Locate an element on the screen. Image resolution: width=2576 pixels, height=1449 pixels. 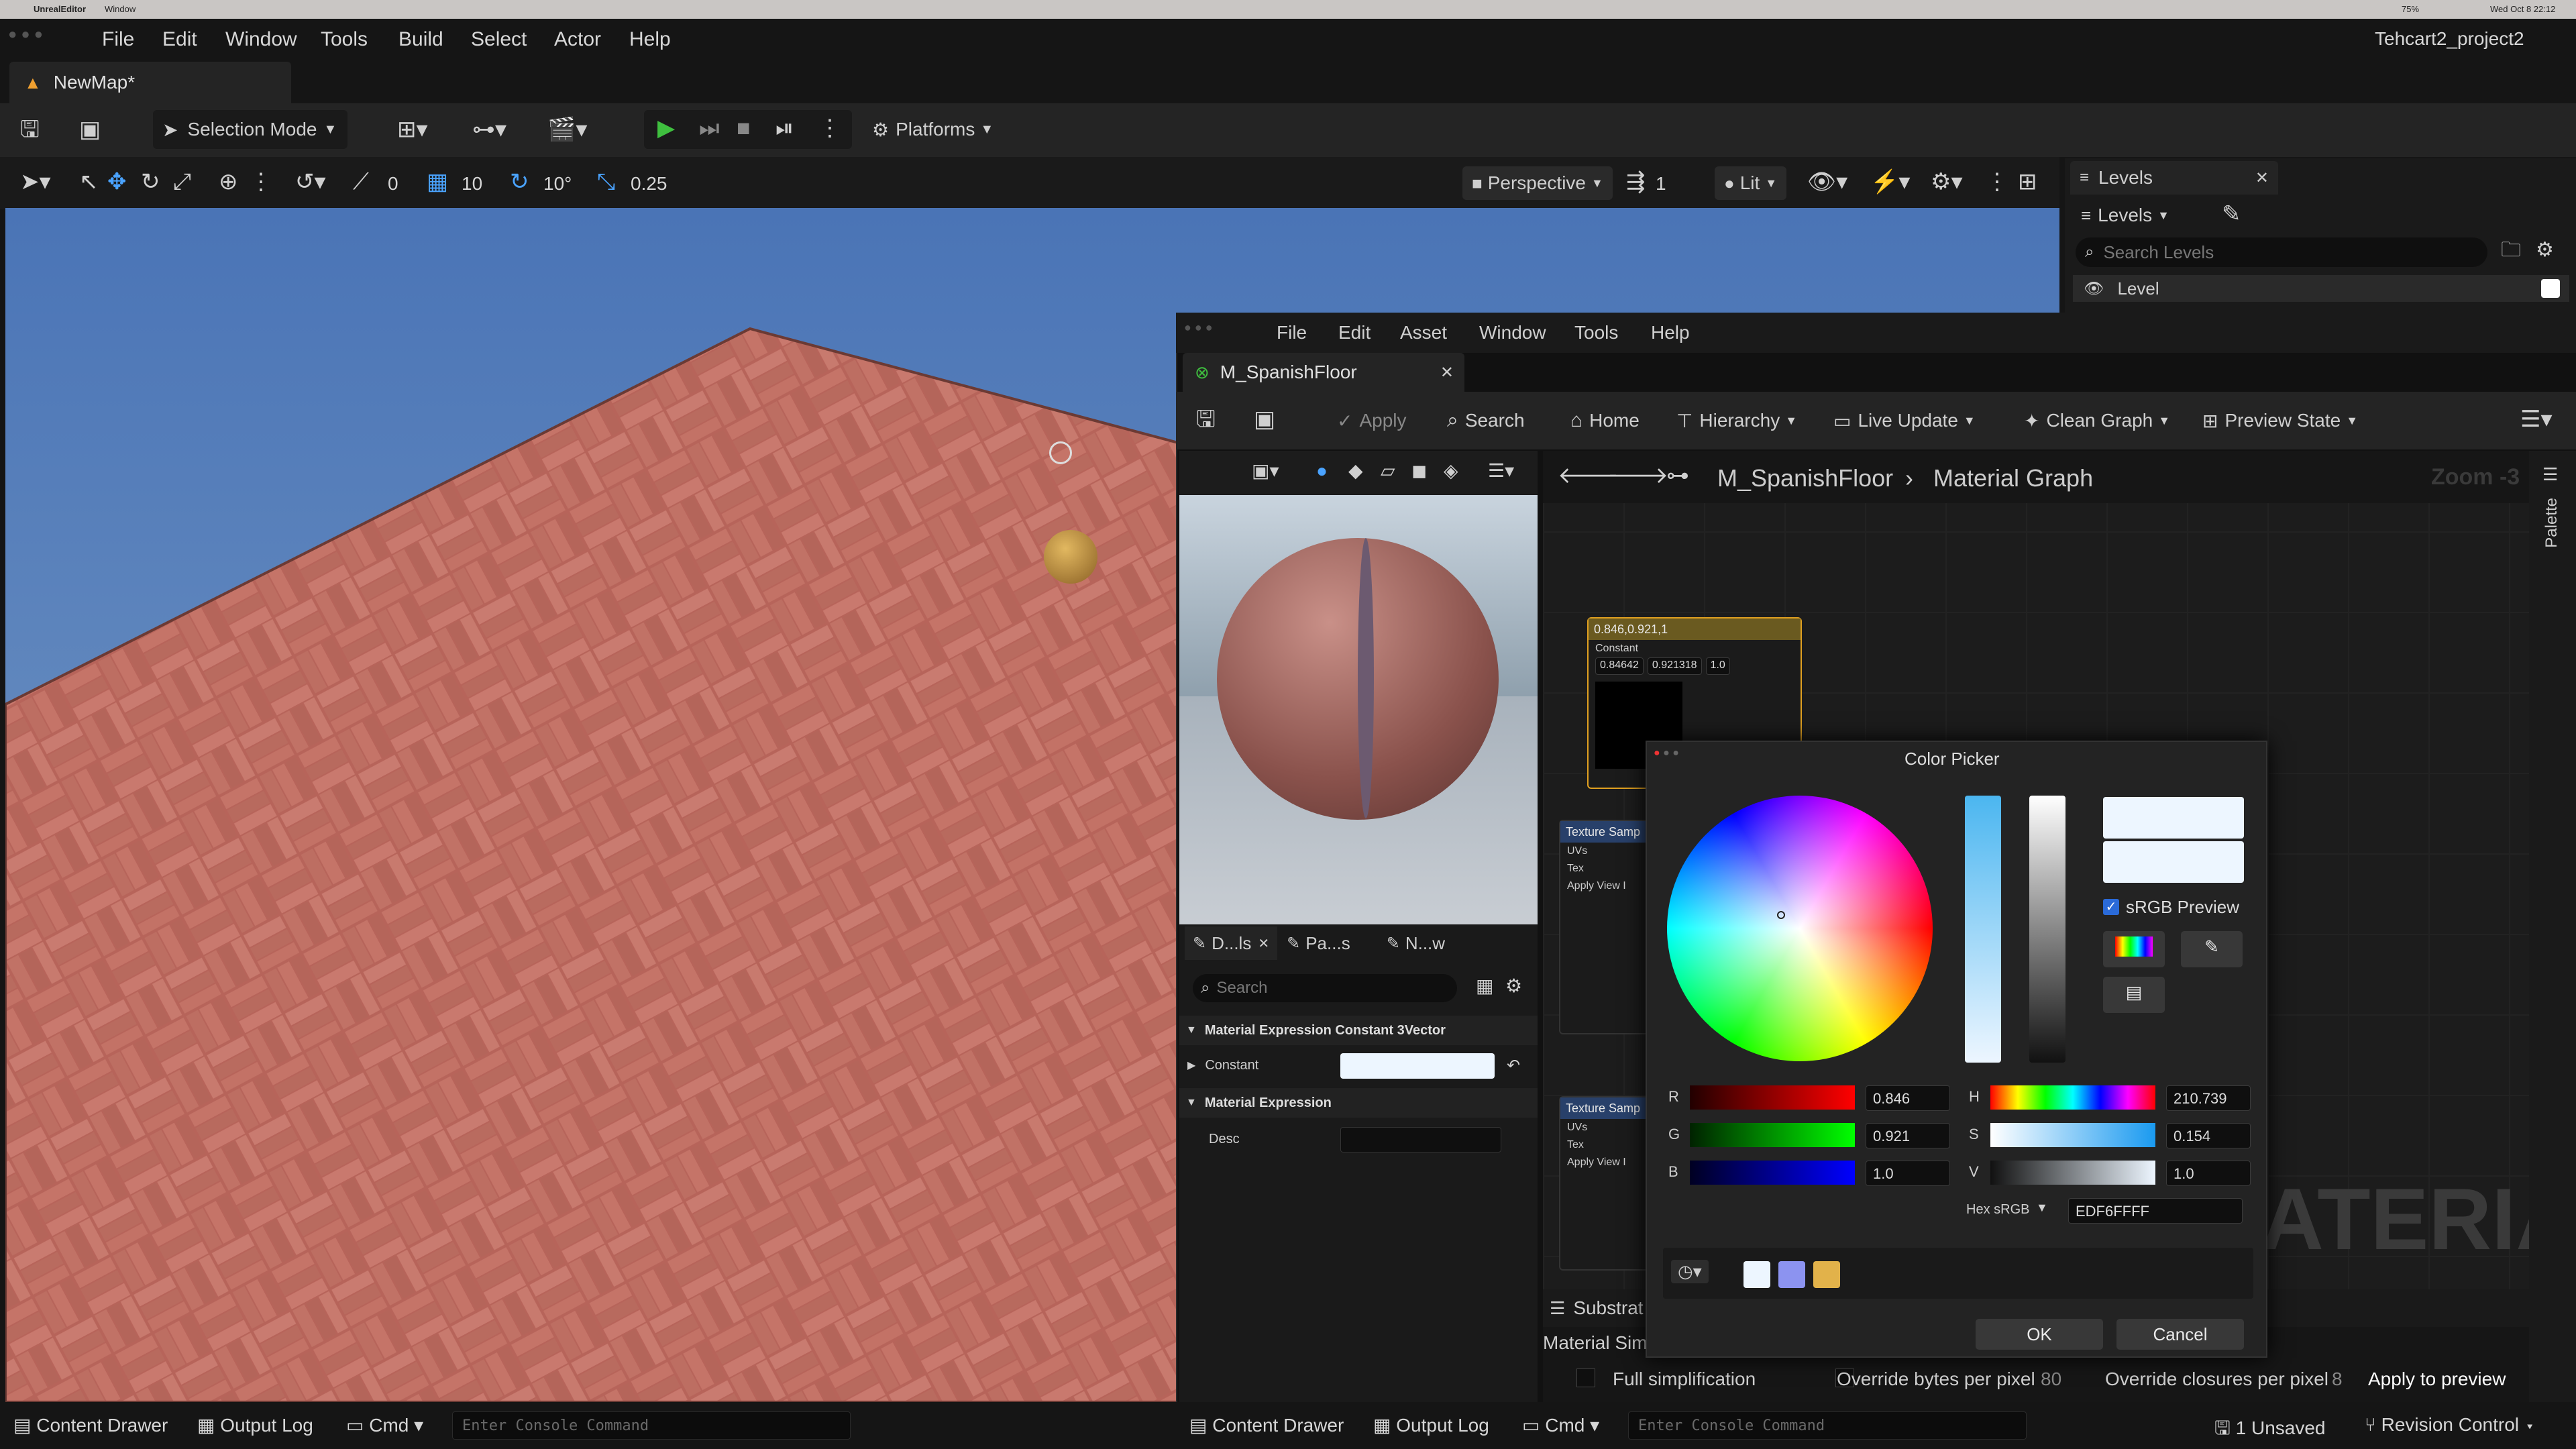
tab-material: ⊗ M_SpanishFloor ✕ is located at coordinates (1323, 372).